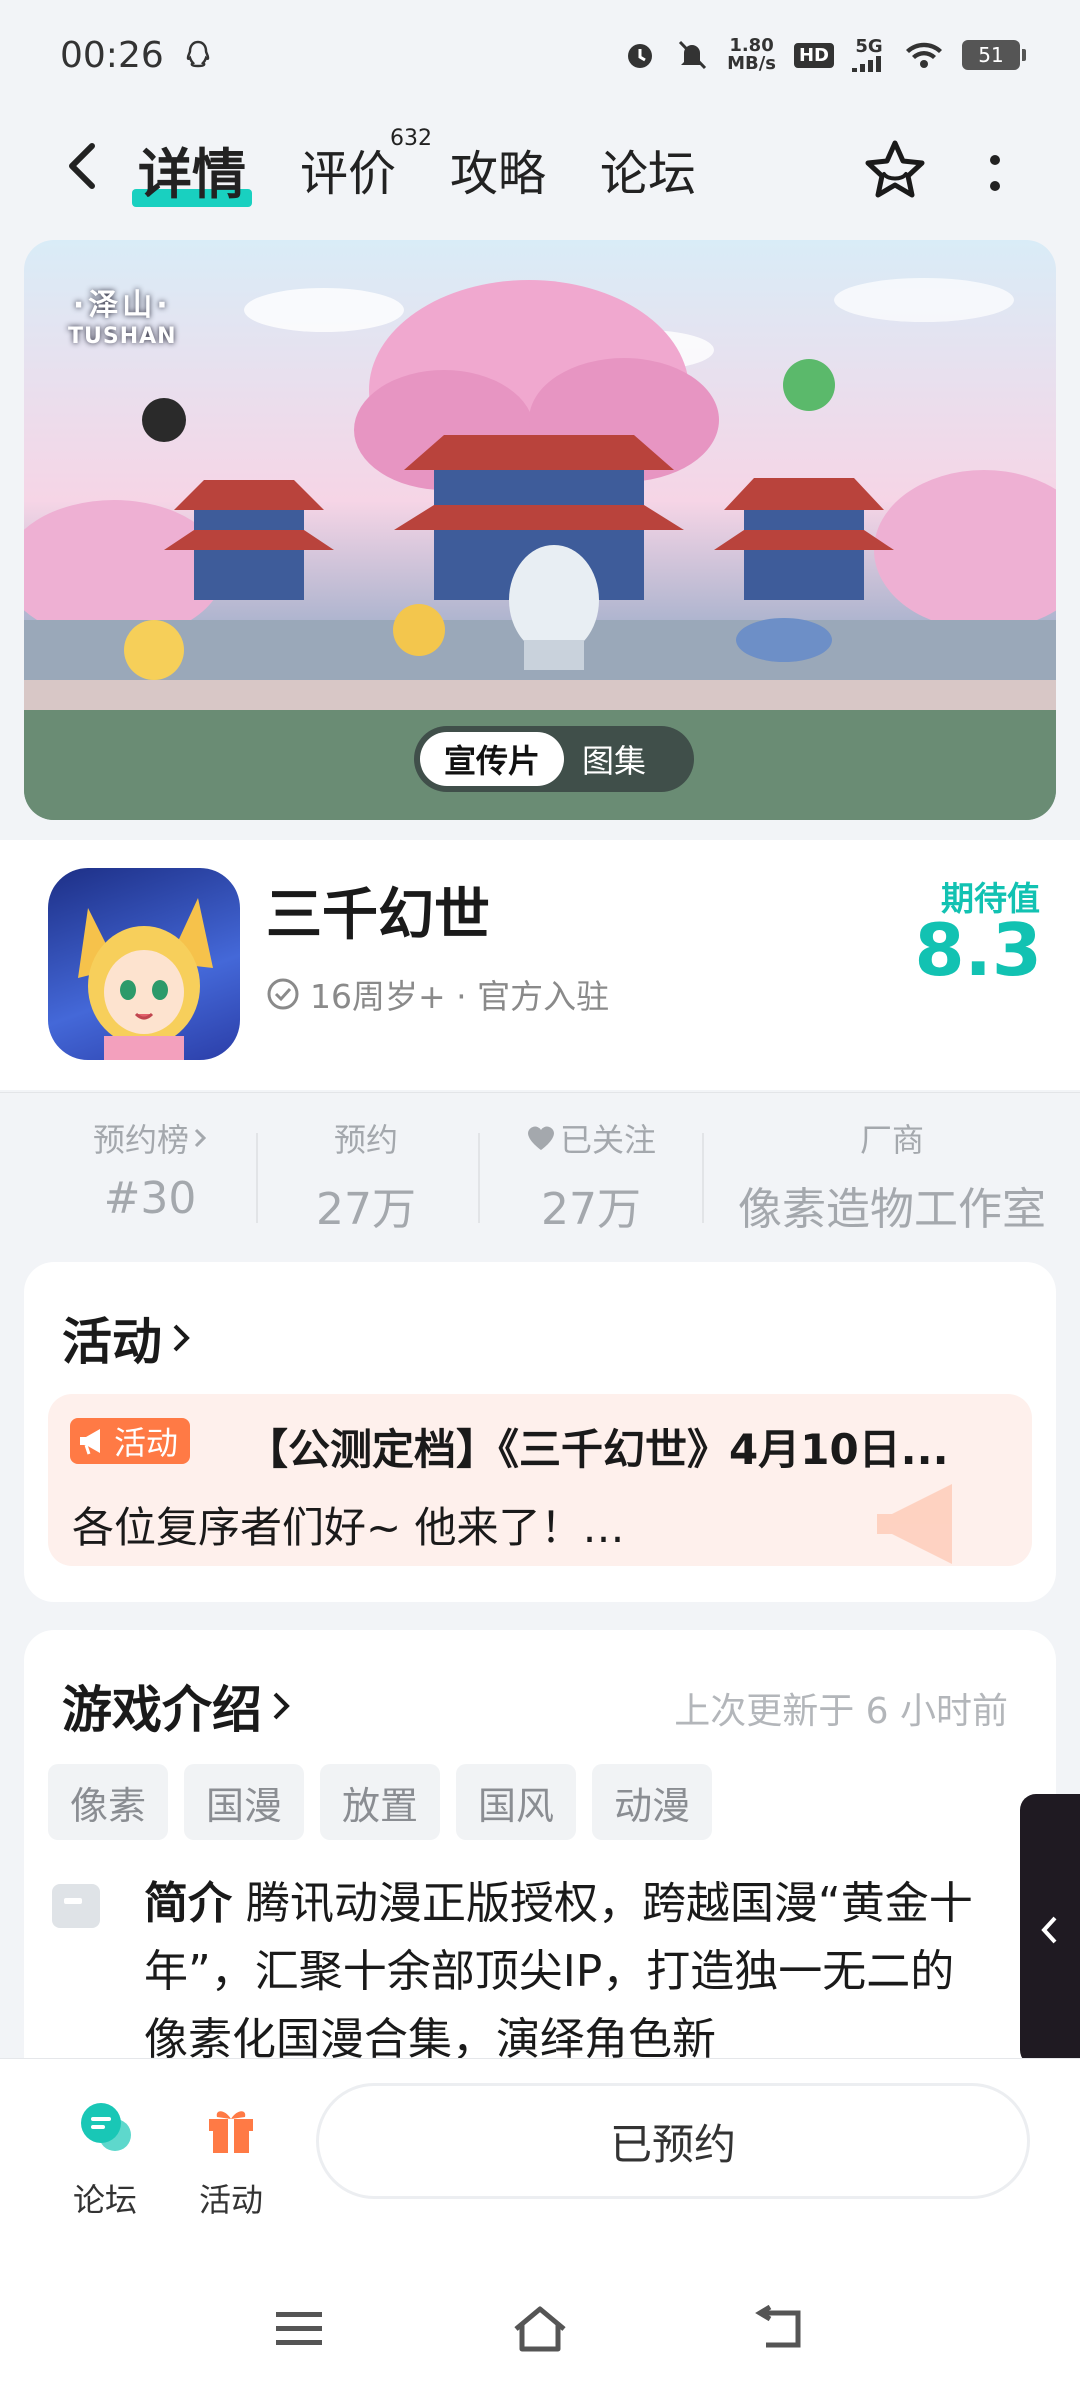 This screenshot has width=1080, height=2400. I want to click on reserved-button: 已预约, so click(673, 2141).